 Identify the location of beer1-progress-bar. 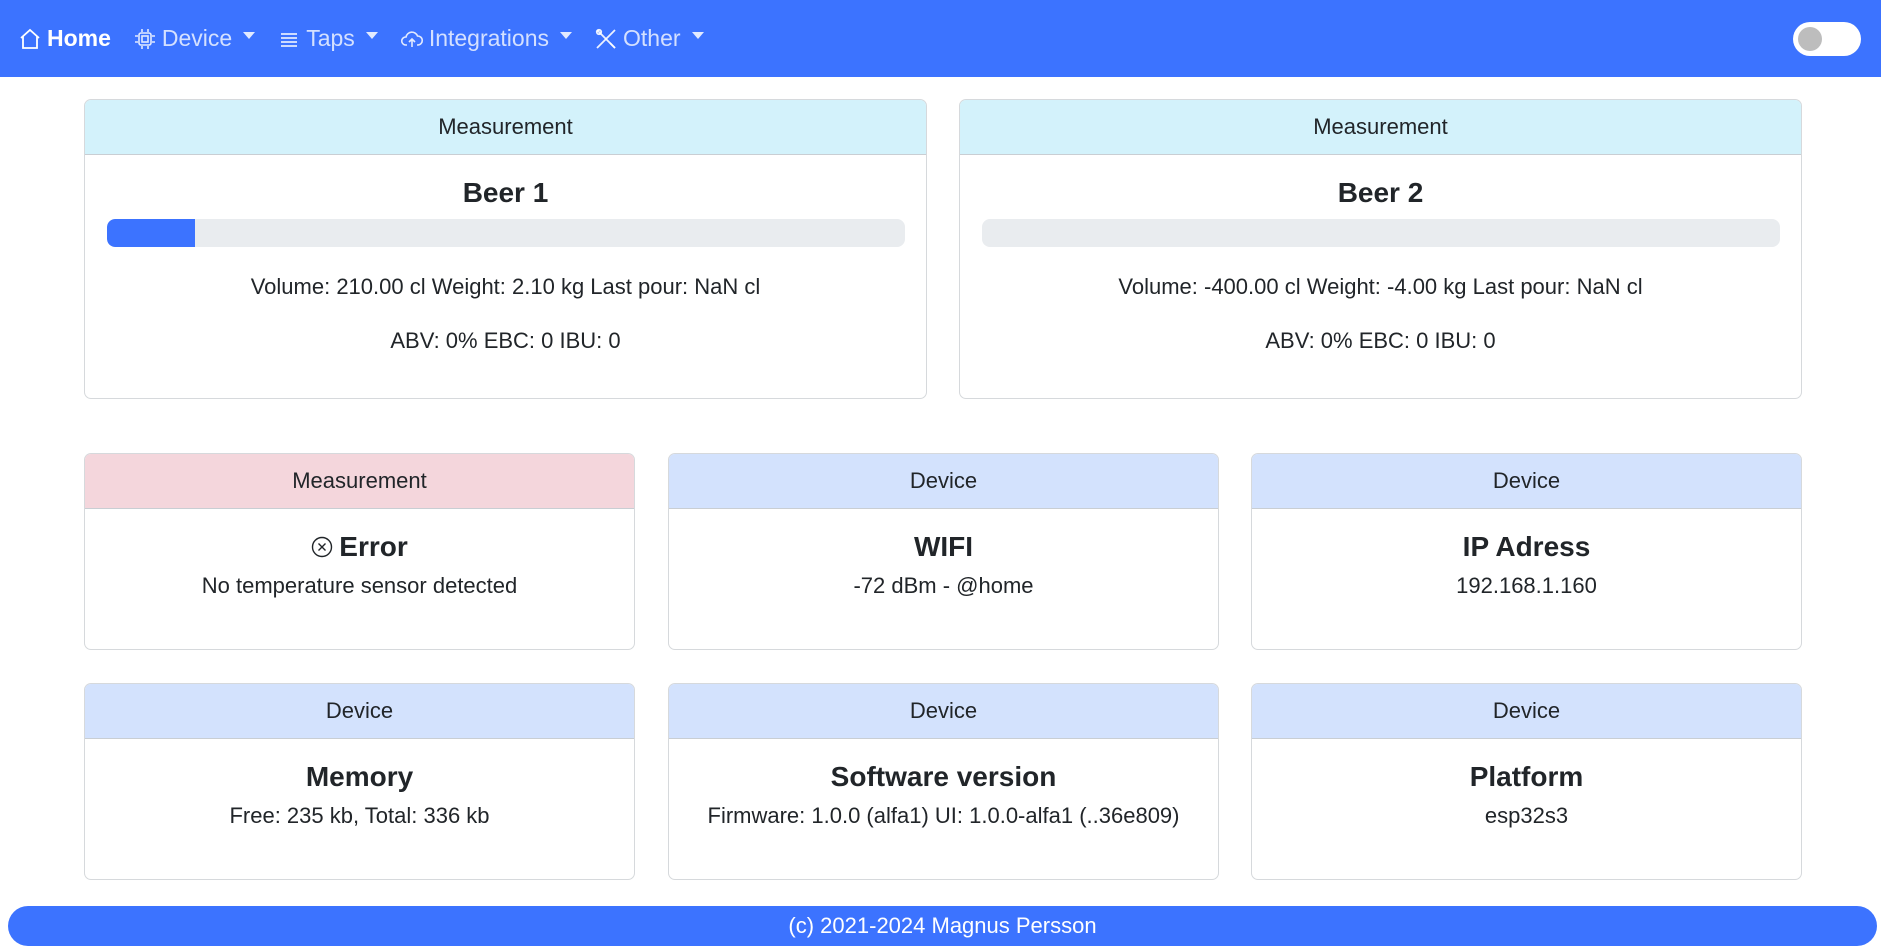
(151, 233).